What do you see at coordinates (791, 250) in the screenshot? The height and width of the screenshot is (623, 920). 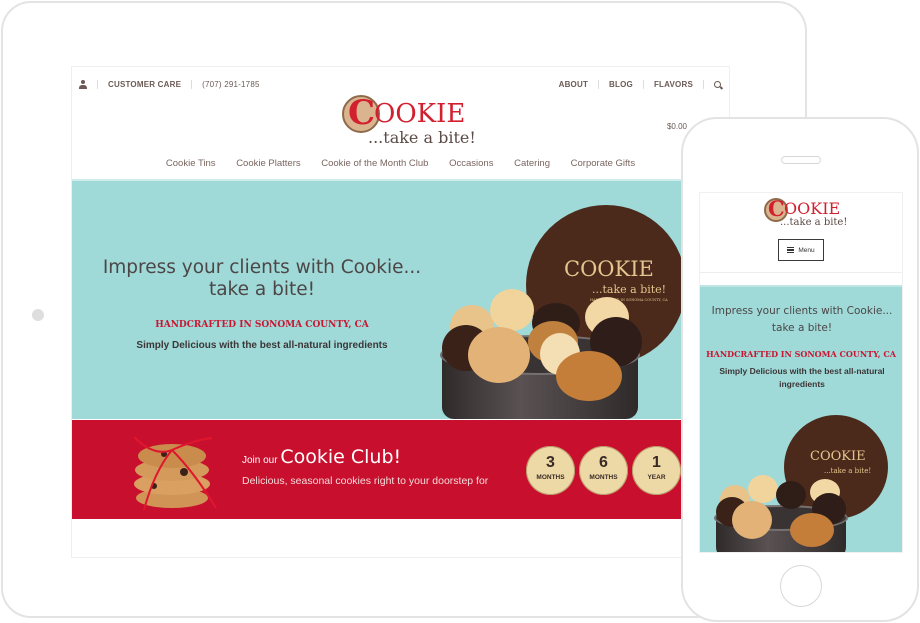 I see `hamburger-icon` at bounding box center [791, 250].